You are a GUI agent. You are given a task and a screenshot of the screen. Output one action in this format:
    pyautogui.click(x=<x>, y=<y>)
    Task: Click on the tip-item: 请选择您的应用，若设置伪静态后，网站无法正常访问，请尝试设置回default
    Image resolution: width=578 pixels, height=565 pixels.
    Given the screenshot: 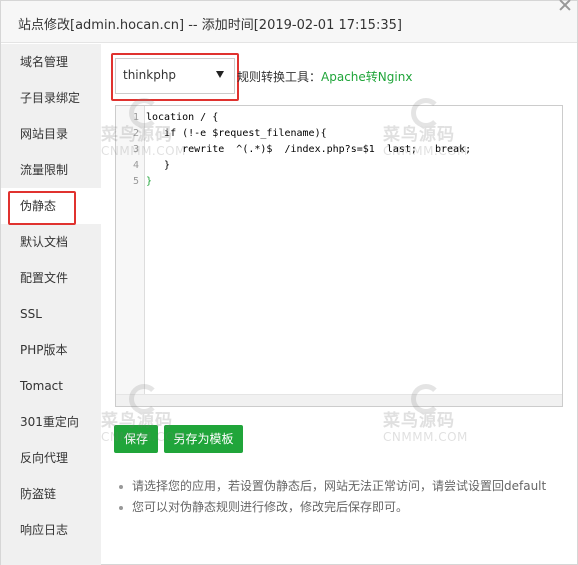 What is the action you would take?
    pyautogui.click(x=341, y=486)
    